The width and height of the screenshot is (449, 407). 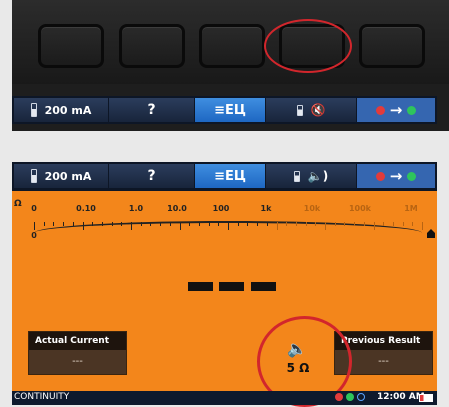 What do you see at coordinates (360, 208) in the screenshot?
I see `scale-label-7: 100k` at bounding box center [360, 208].